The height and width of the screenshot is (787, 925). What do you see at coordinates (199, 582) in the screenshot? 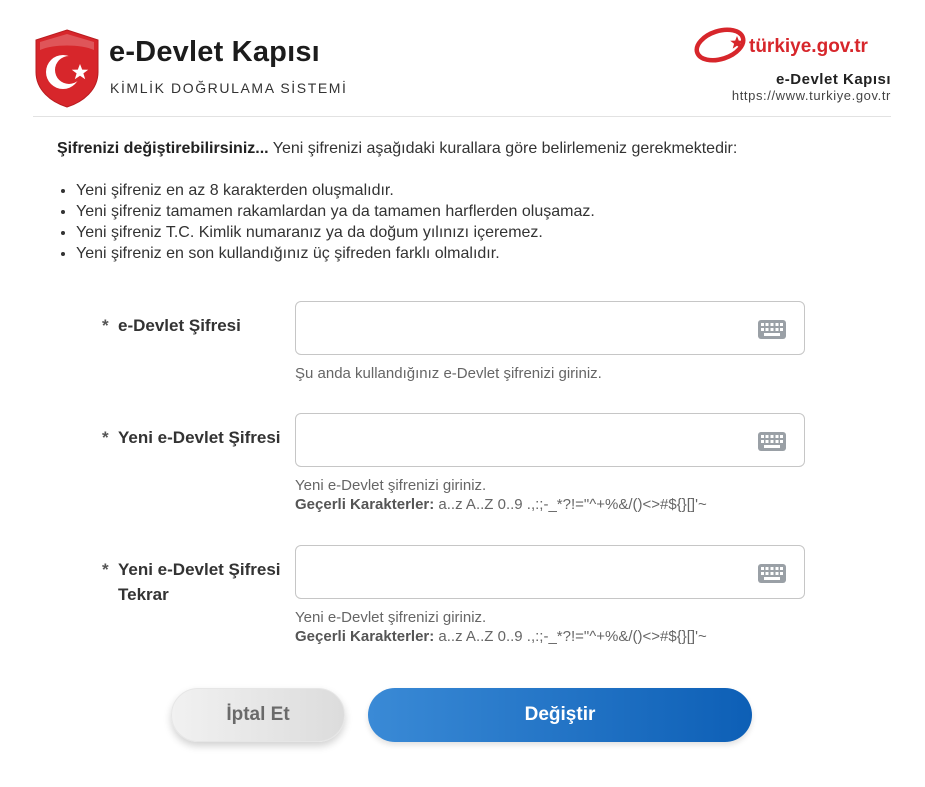
I see `new-password-repeat-label-text: Yeni e-Devlet Şifresi Tekrar` at bounding box center [199, 582].